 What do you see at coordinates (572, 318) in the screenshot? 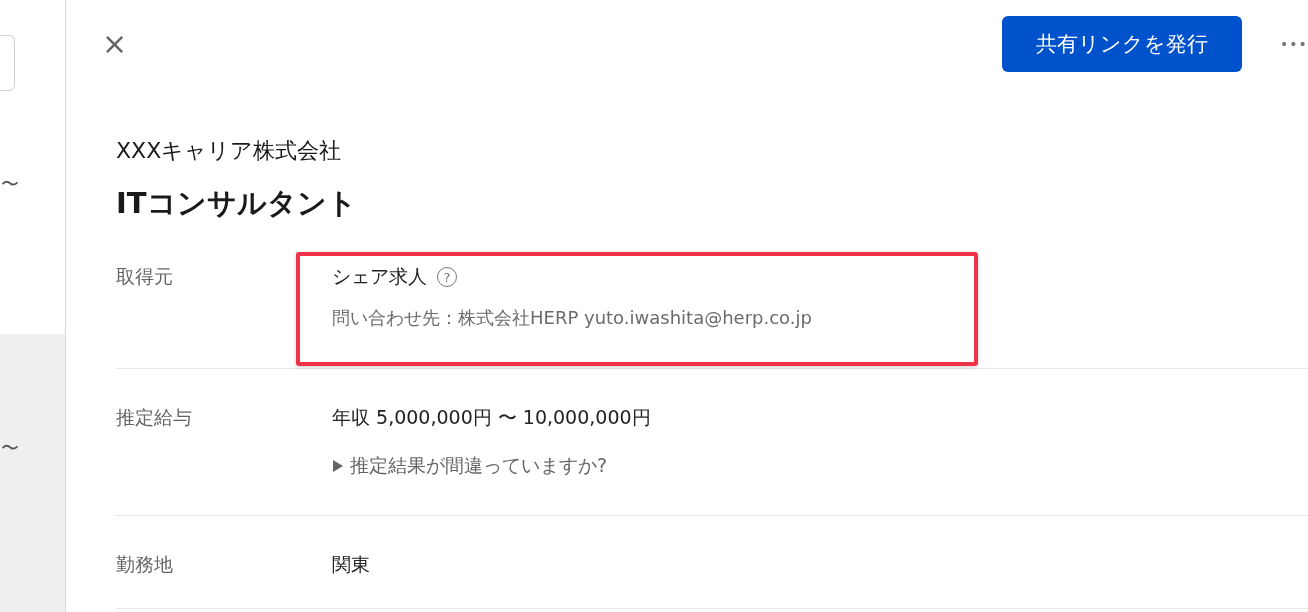
I see `contact-text: 問い合わせ先：株式会社HERP yuto.iwashita@herp.co.jp` at bounding box center [572, 318].